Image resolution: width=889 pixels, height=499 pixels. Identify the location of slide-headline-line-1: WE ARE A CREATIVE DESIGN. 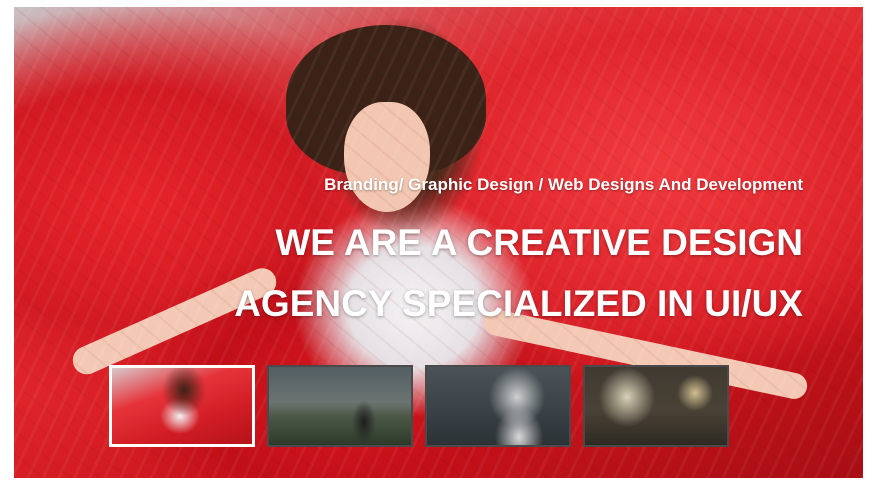
(539, 242).